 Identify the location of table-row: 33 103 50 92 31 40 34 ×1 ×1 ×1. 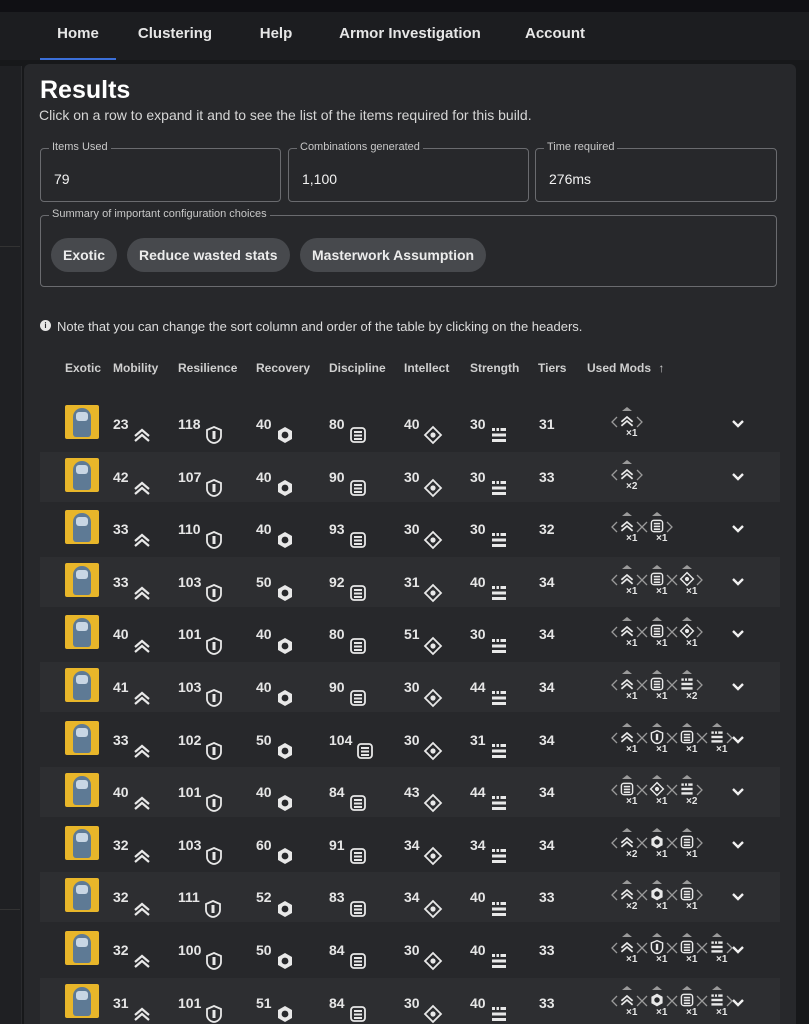
(410, 581).